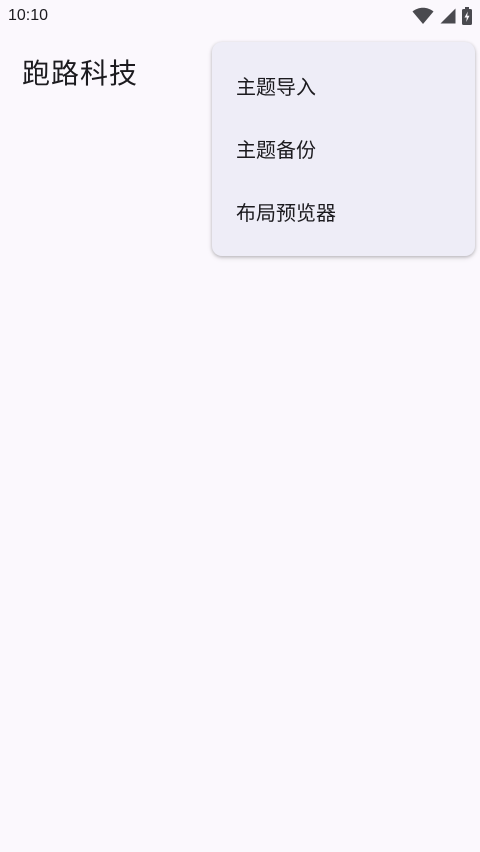 This screenshot has height=852, width=480. What do you see at coordinates (240, 16) in the screenshot?
I see `status-bar: 10:10` at bounding box center [240, 16].